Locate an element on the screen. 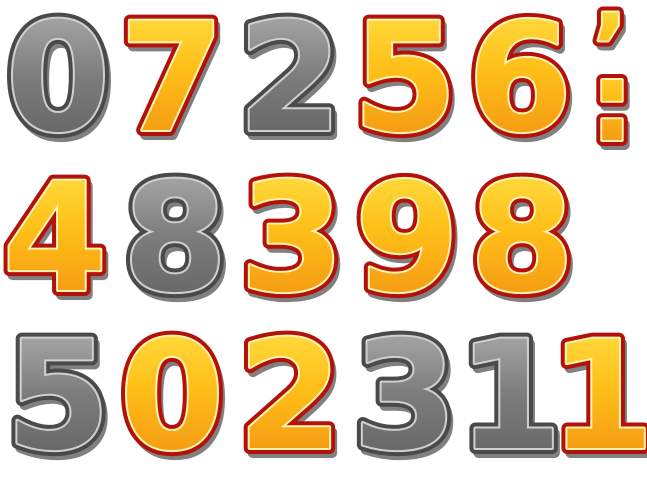  digit-5-gray: 55555 is located at coordinates (59, 392).